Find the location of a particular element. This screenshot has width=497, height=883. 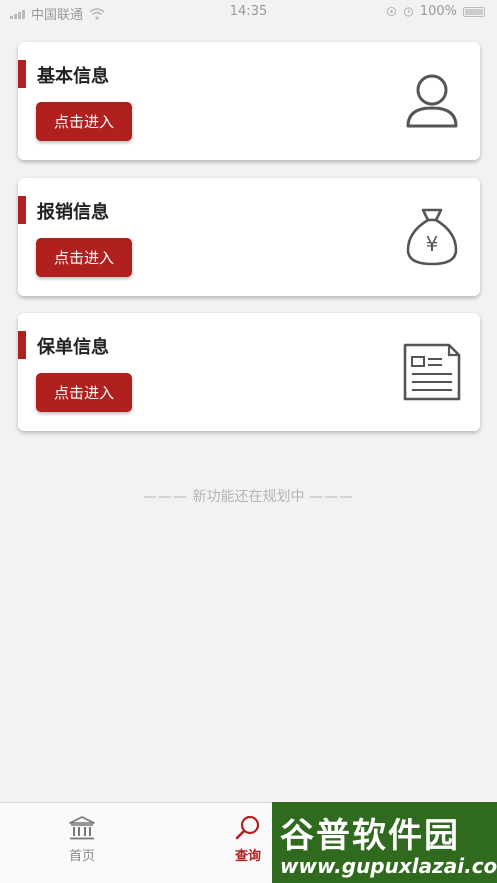

battery-label: 100% is located at coordinates (438, 11).